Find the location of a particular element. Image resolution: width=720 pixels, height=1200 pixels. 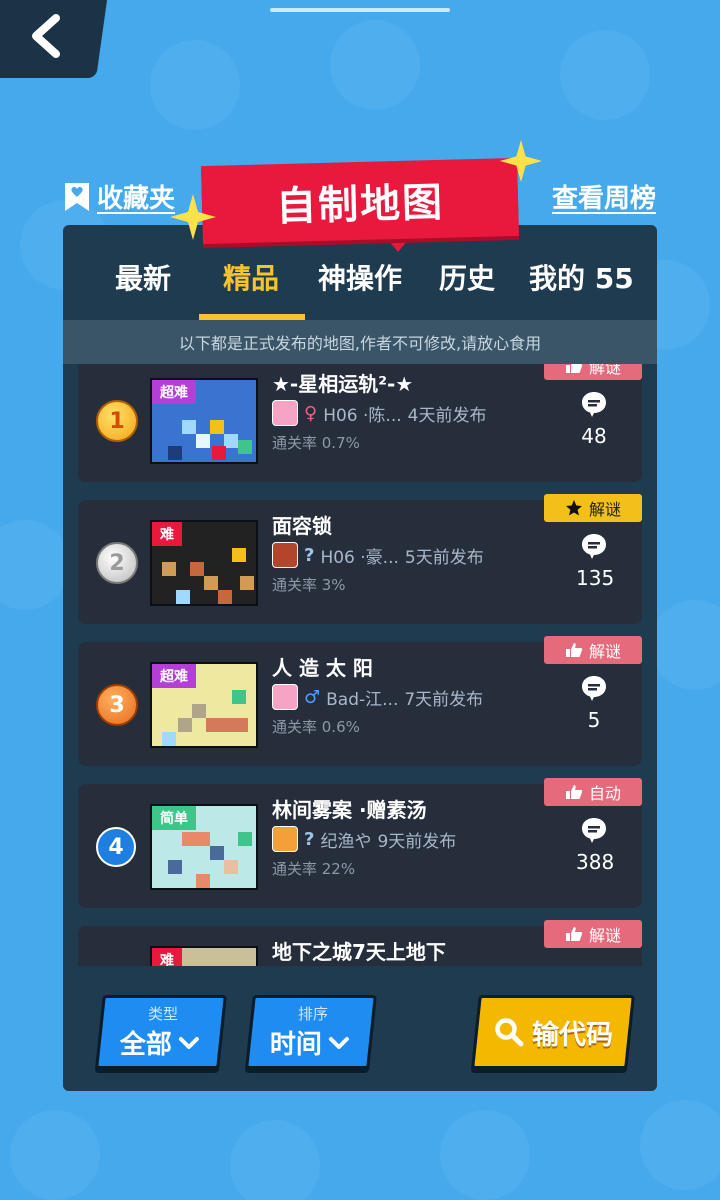

bookmark-heart-icon is located at coordinates (77, 196).